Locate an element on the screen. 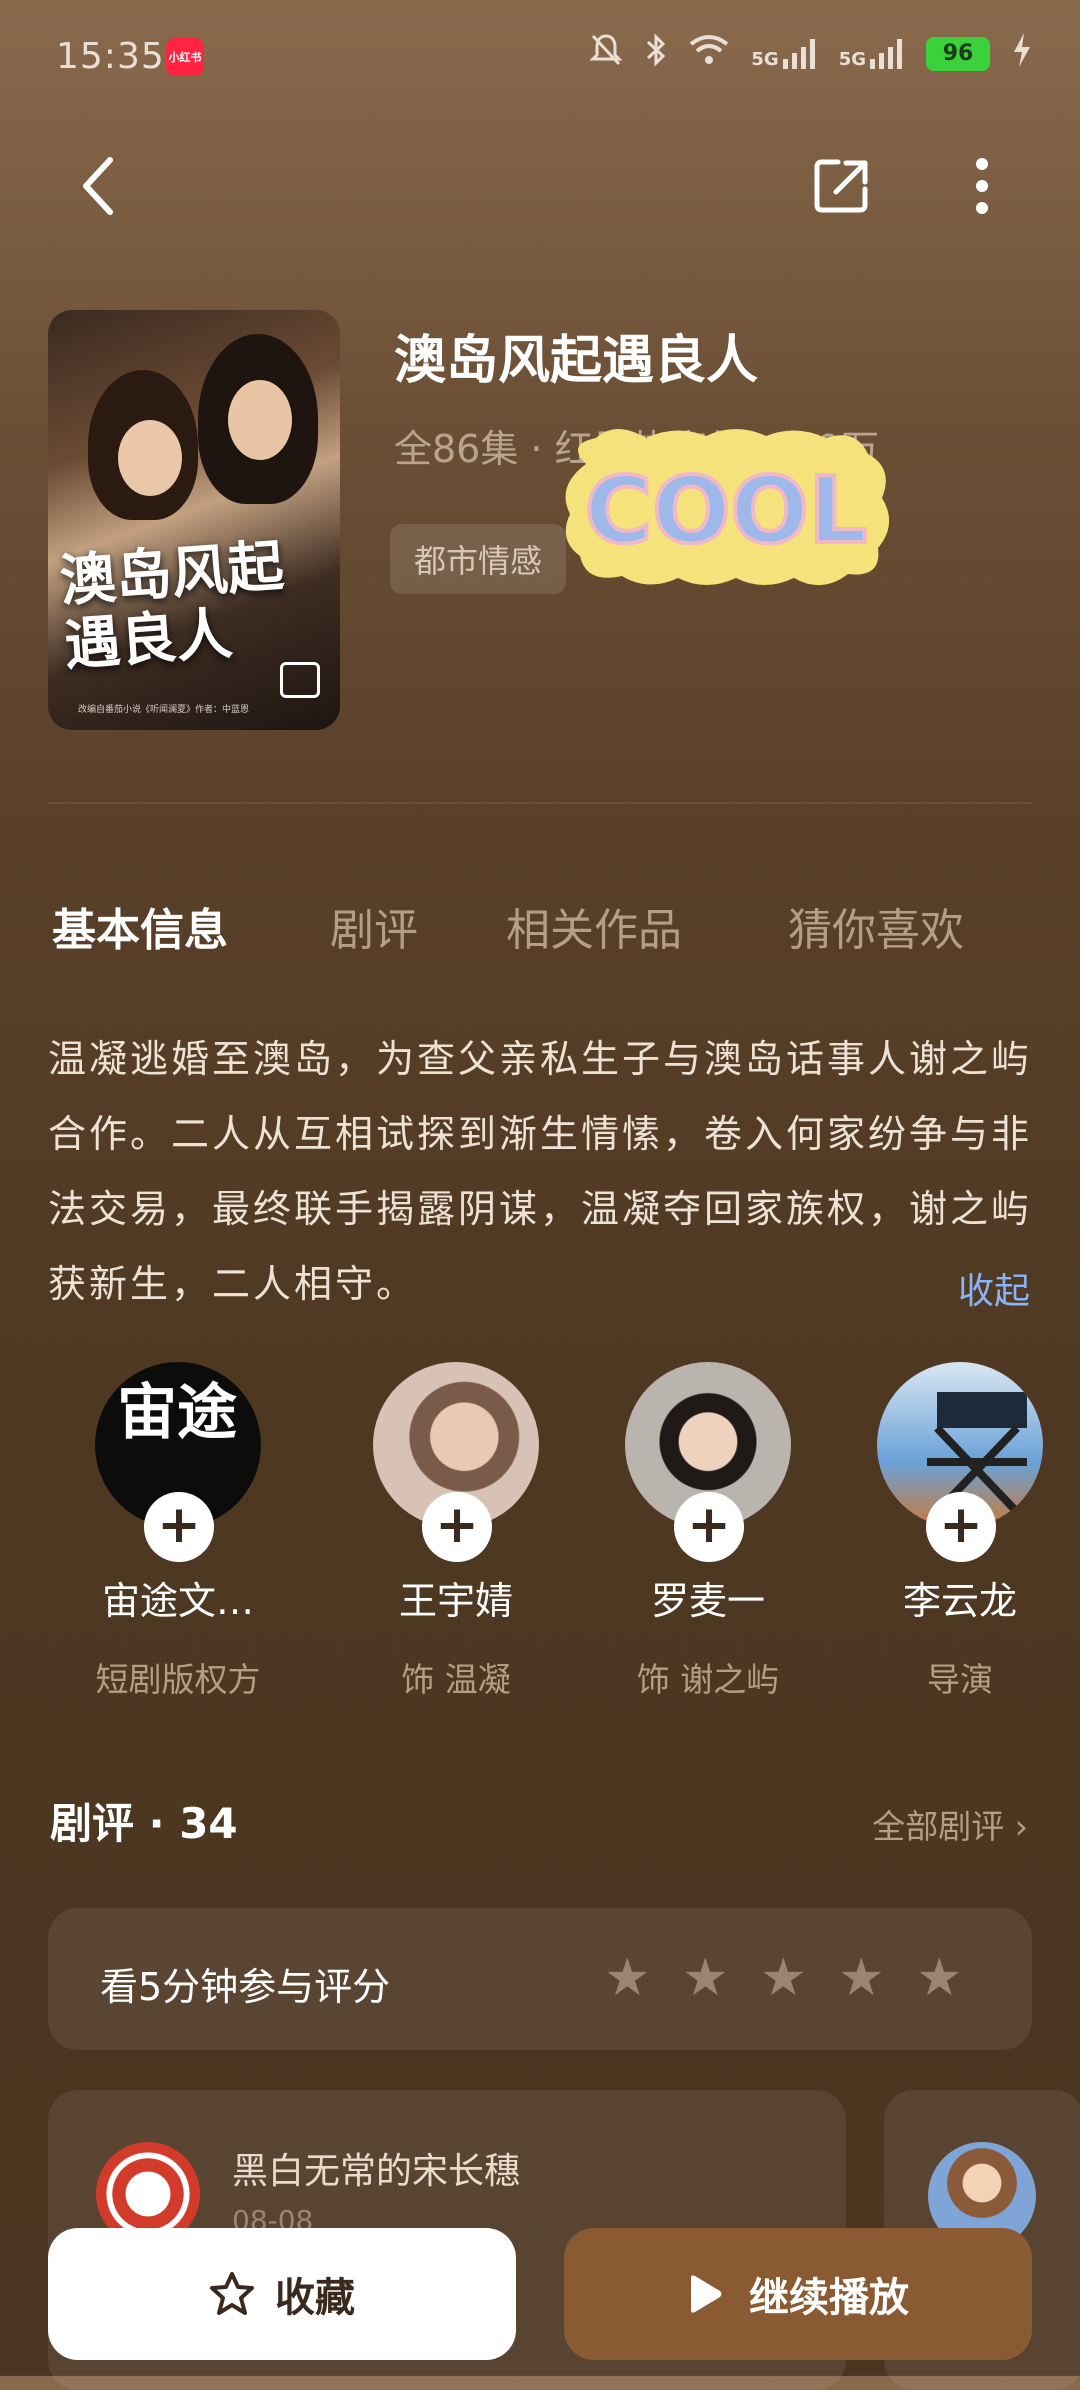 This screenshot has width=1080, height=2390. cast-item: 宙途 + 宙途文… 短剧版权方 is located at coordinates (178, 1531).